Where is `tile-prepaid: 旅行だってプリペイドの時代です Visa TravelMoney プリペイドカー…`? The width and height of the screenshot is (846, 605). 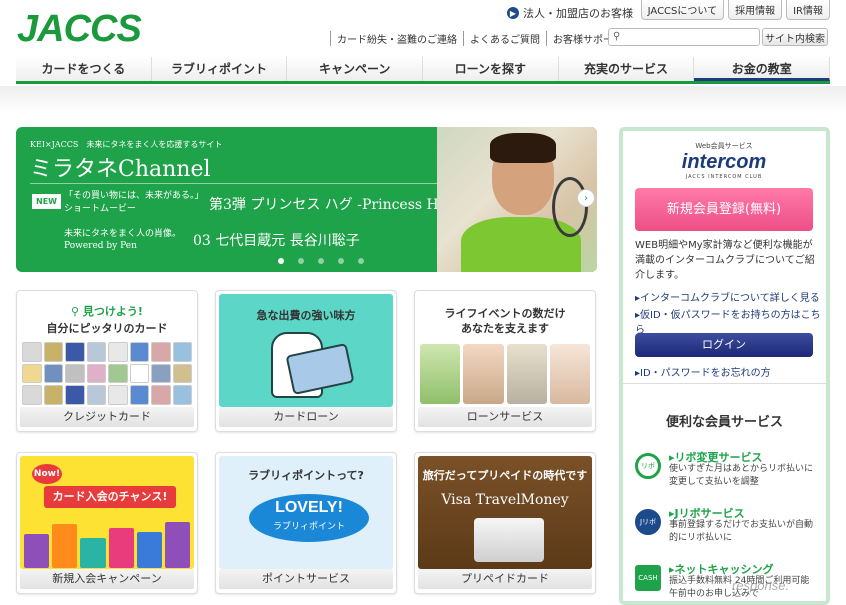
tile-prepaid: 旅行だってプリペイドの時代です Visa TravelMoney プリペイドカー… is located at coordinates (505, 523).